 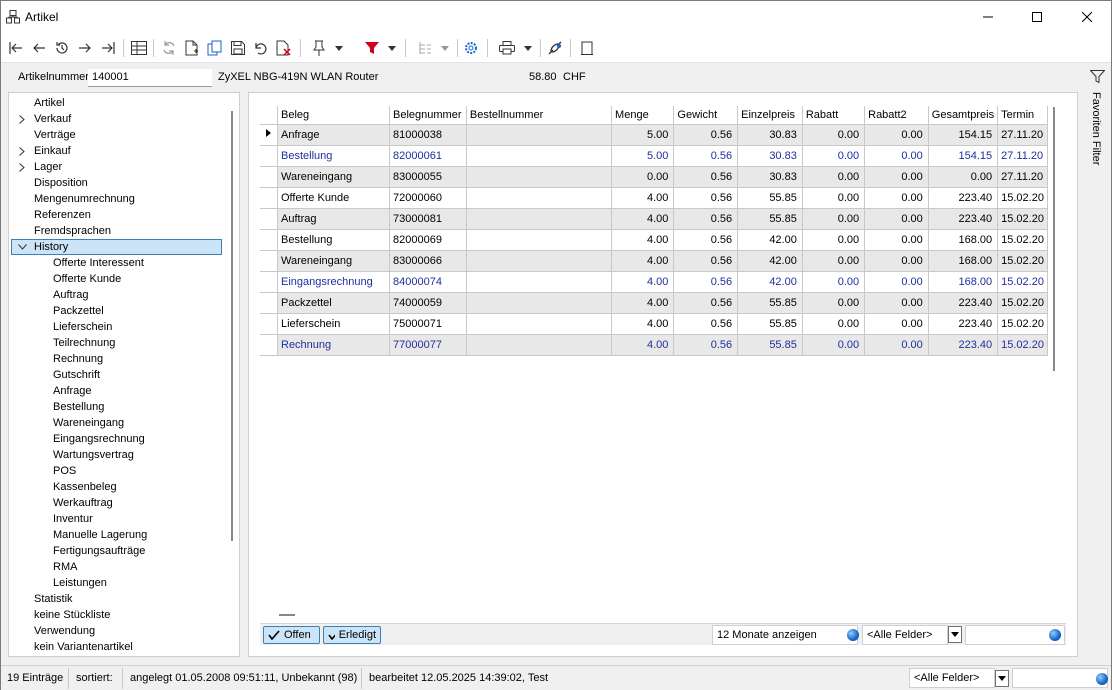 What do you see at coordinates (119, 215) in the screenshot?
I see `tree-item: Referenzen` at bounding box center [119, 215].